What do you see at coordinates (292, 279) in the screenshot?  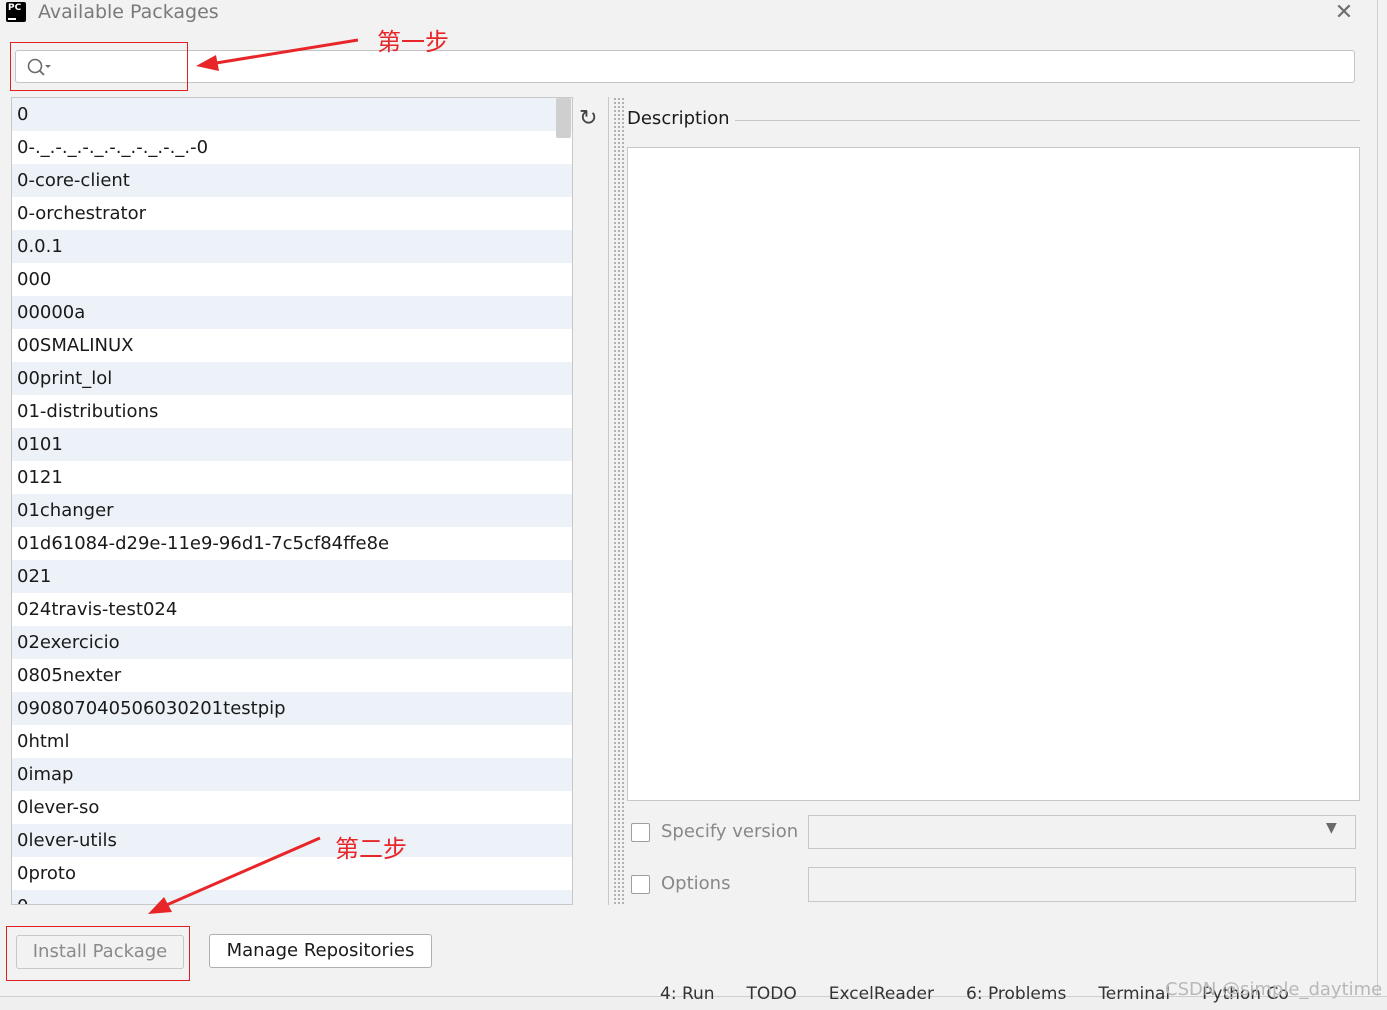 I see `package-list-item: 000` at bounding box center [292, 279].